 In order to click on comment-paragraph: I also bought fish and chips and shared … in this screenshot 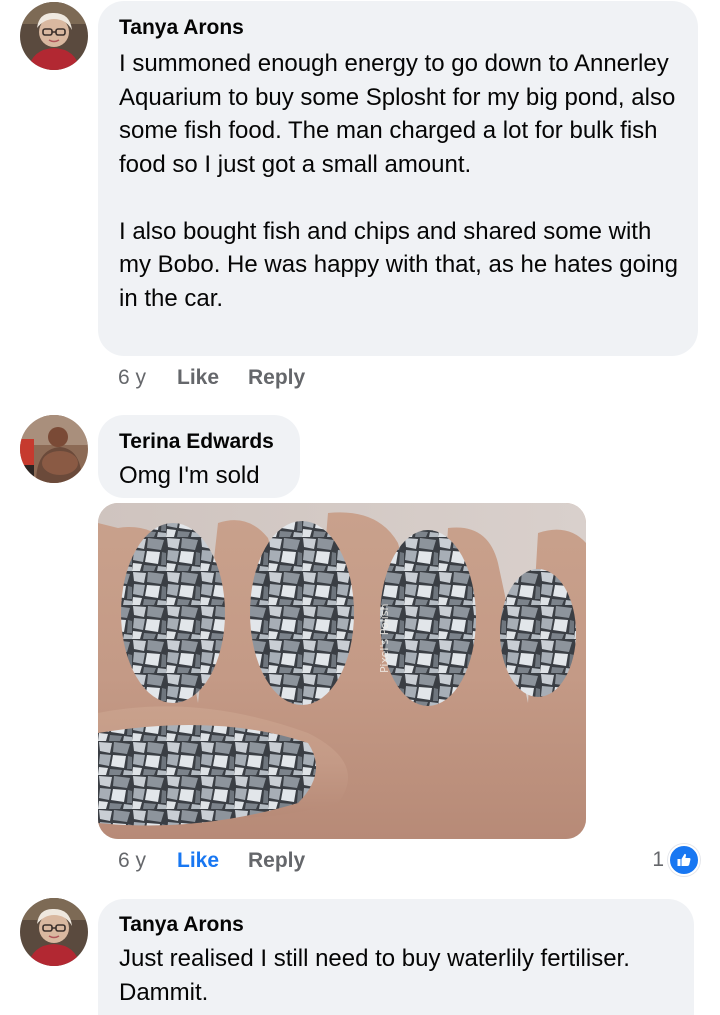, I will do `click(398, 264)`.